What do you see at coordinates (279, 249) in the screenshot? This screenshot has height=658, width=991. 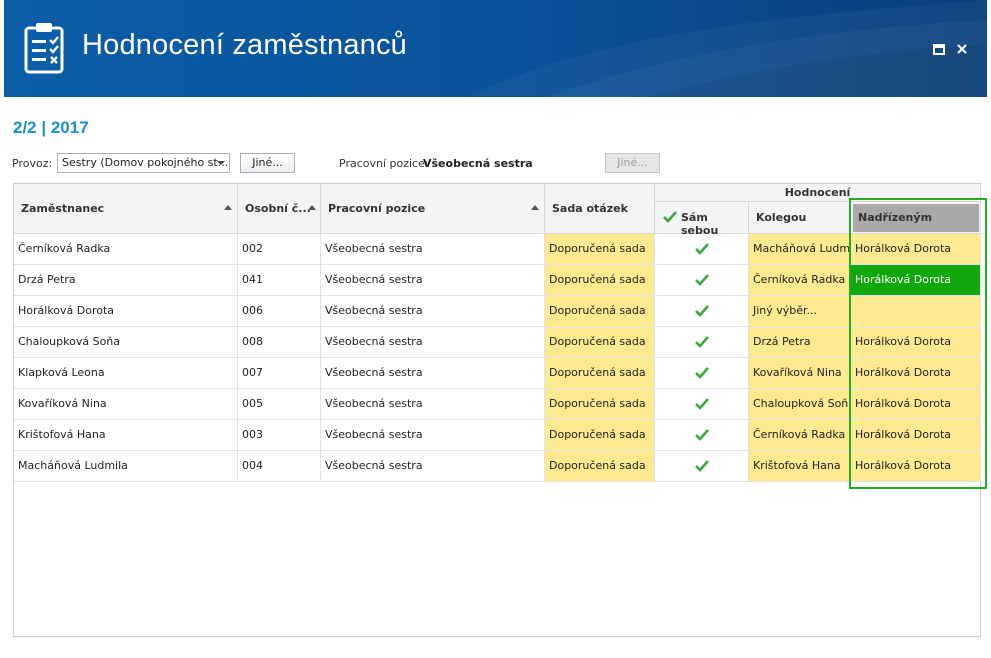 I see `cell-no: 002` at bounding box center [279, 249].